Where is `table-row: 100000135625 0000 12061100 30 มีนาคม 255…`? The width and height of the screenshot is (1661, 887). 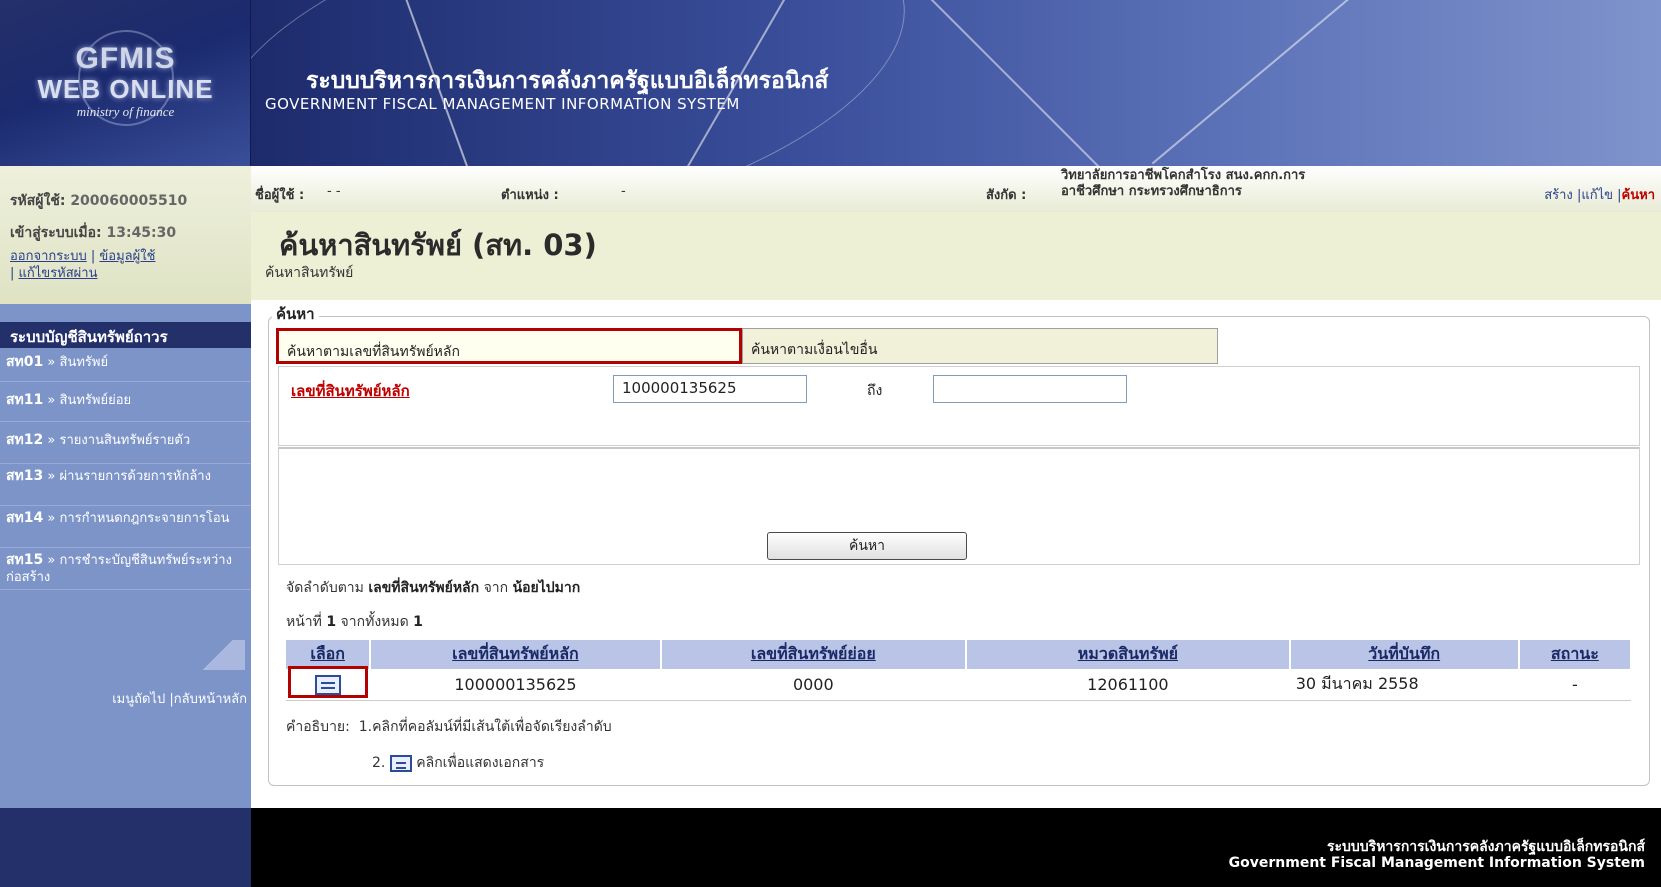 table-row: 100000135625 0000 12061100 30 มีนาคม 255… is located at coordinates (958, 685).